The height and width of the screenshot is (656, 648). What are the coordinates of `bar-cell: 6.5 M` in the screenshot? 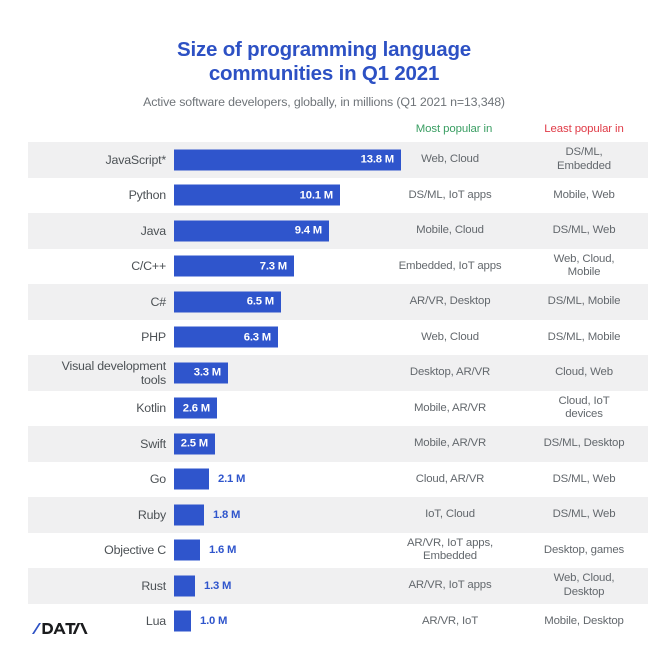 It's located at (277, 302).